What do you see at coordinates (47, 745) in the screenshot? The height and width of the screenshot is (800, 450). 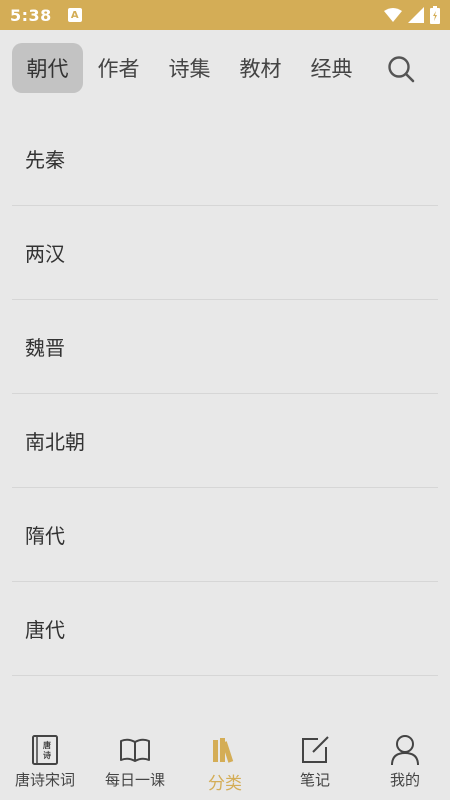 I see `svg-text: 唐` at bounding box center [47, 745].